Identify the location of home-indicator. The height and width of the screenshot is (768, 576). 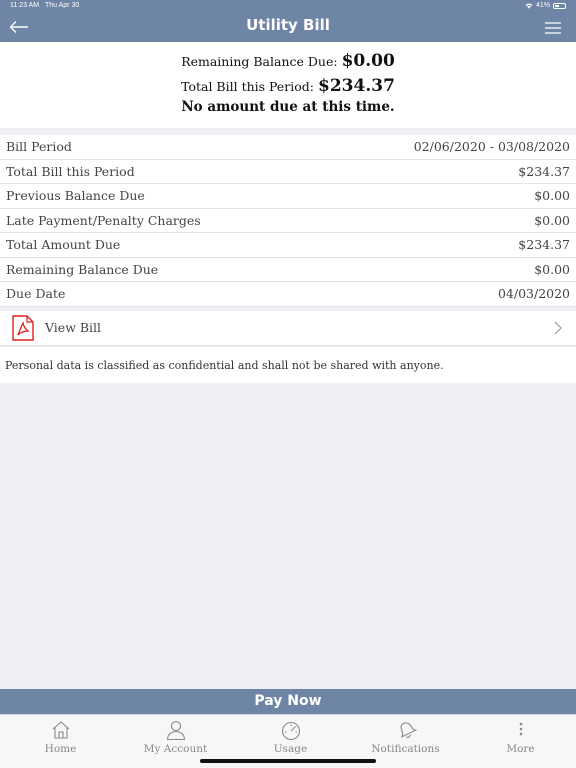
(288, 761).